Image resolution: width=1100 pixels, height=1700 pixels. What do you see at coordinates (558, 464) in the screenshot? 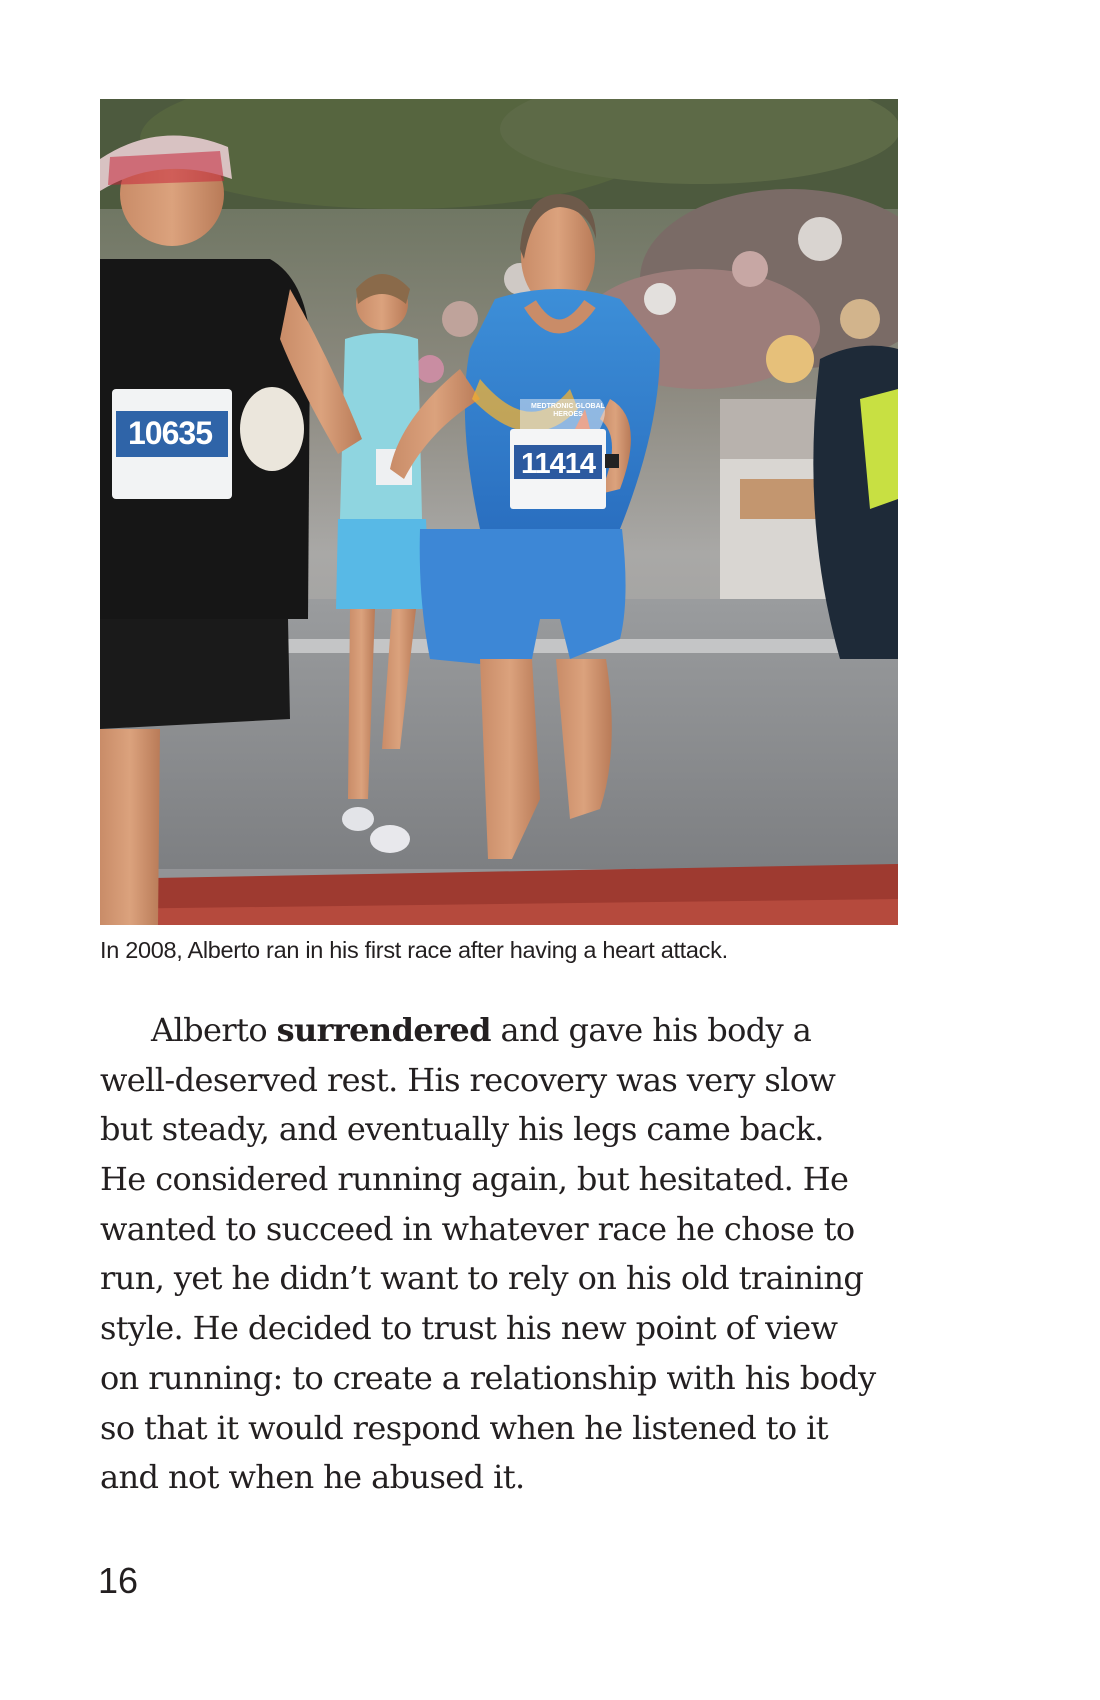
I see `bib-number-center: 11414` at bounding box center [558, 464].